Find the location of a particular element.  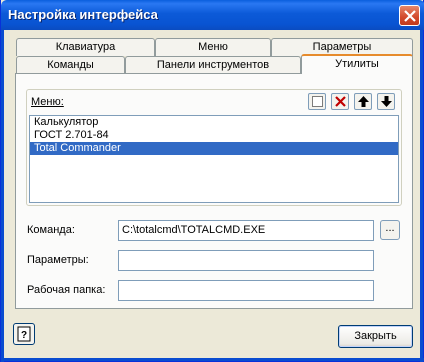

new-item-icon is located at coordinates (317, 101).